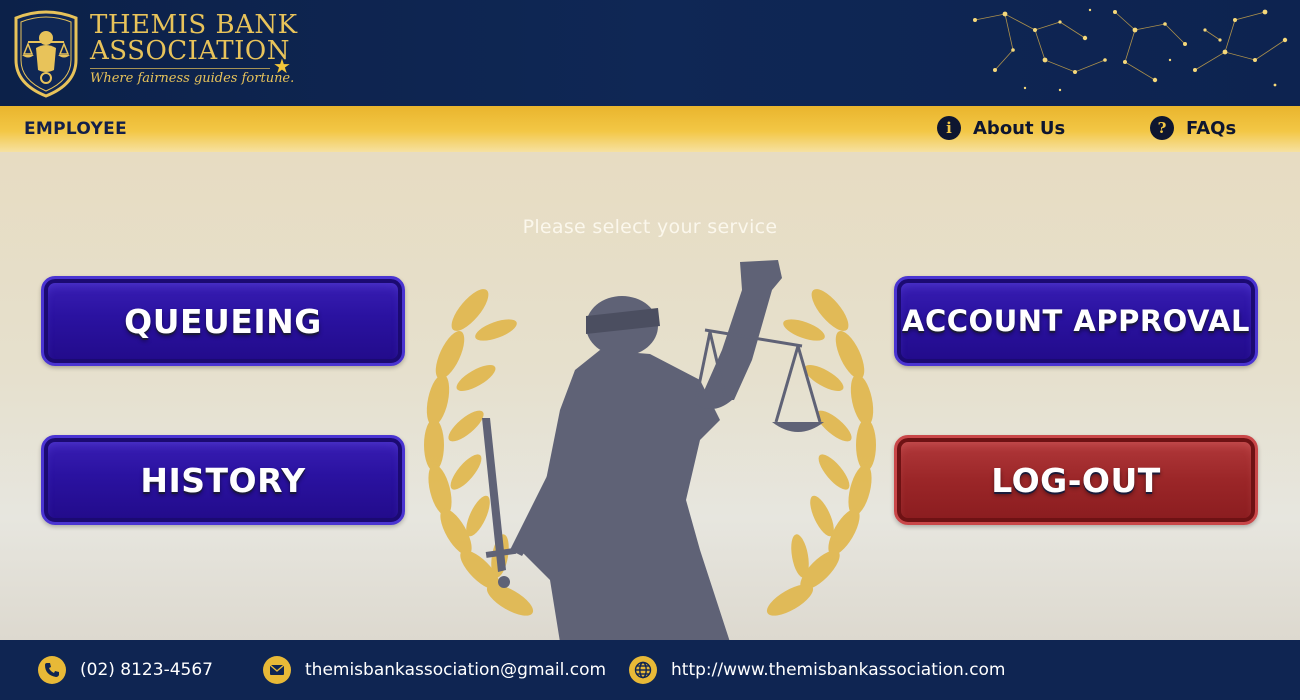  I want to click on footer-email: themisbankassociation@gmail.com, so click(434, 670).